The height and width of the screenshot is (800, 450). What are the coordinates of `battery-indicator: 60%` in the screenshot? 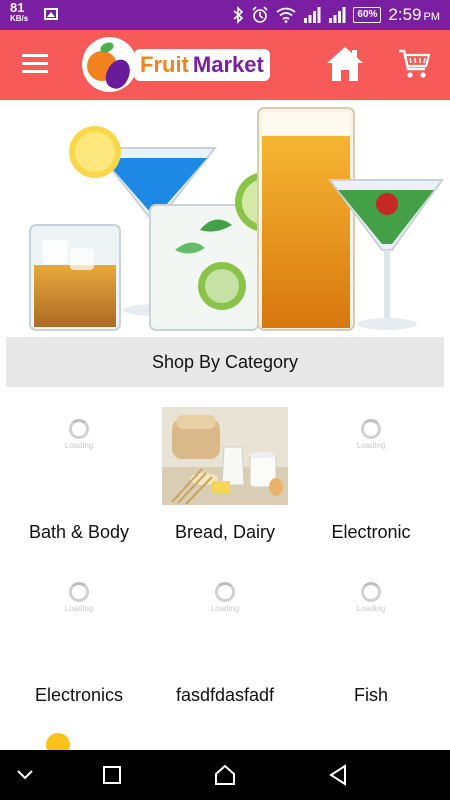 It's located at (367, 15).